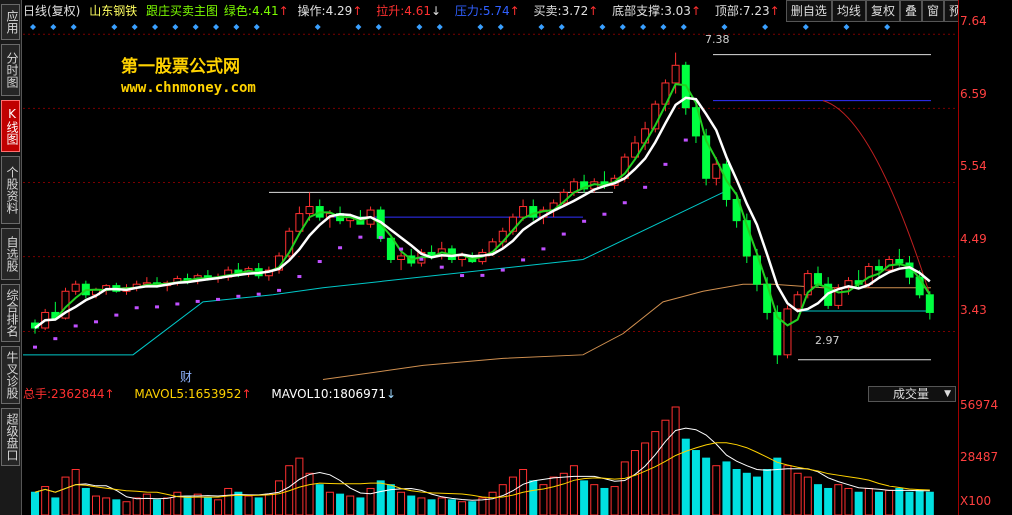 The width and height of the screenshot is (1012, 515). Describe the element at coordinates (882, 11) in the screenshot. I see `reweight-button: 复权` at that location.